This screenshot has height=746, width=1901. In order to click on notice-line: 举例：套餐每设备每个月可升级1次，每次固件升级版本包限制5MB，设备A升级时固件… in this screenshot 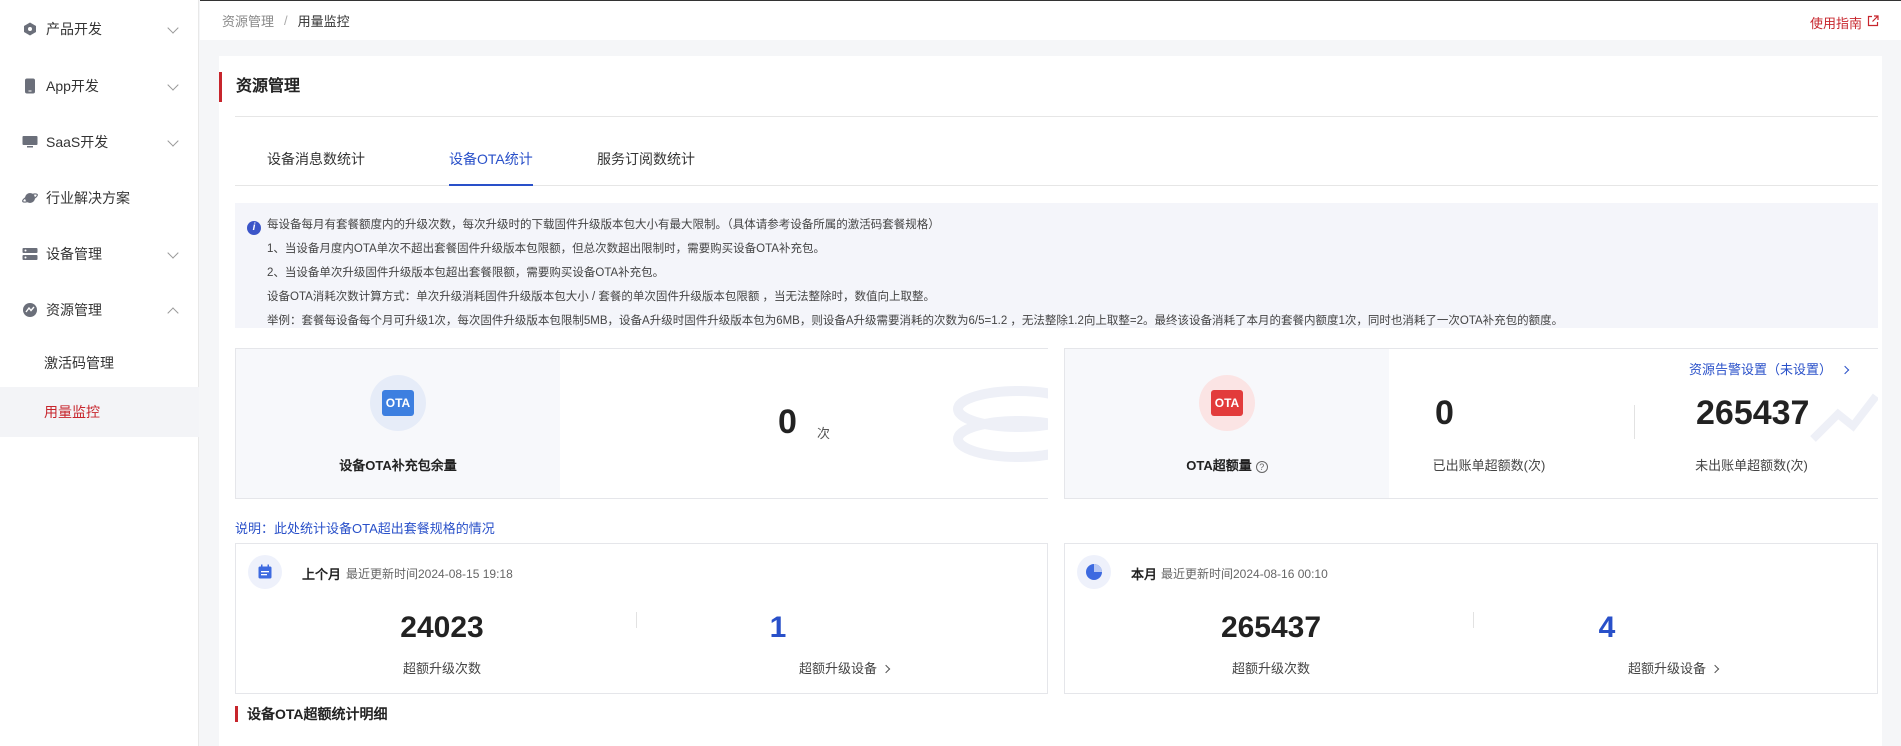, I will do `click(915, 321)`.